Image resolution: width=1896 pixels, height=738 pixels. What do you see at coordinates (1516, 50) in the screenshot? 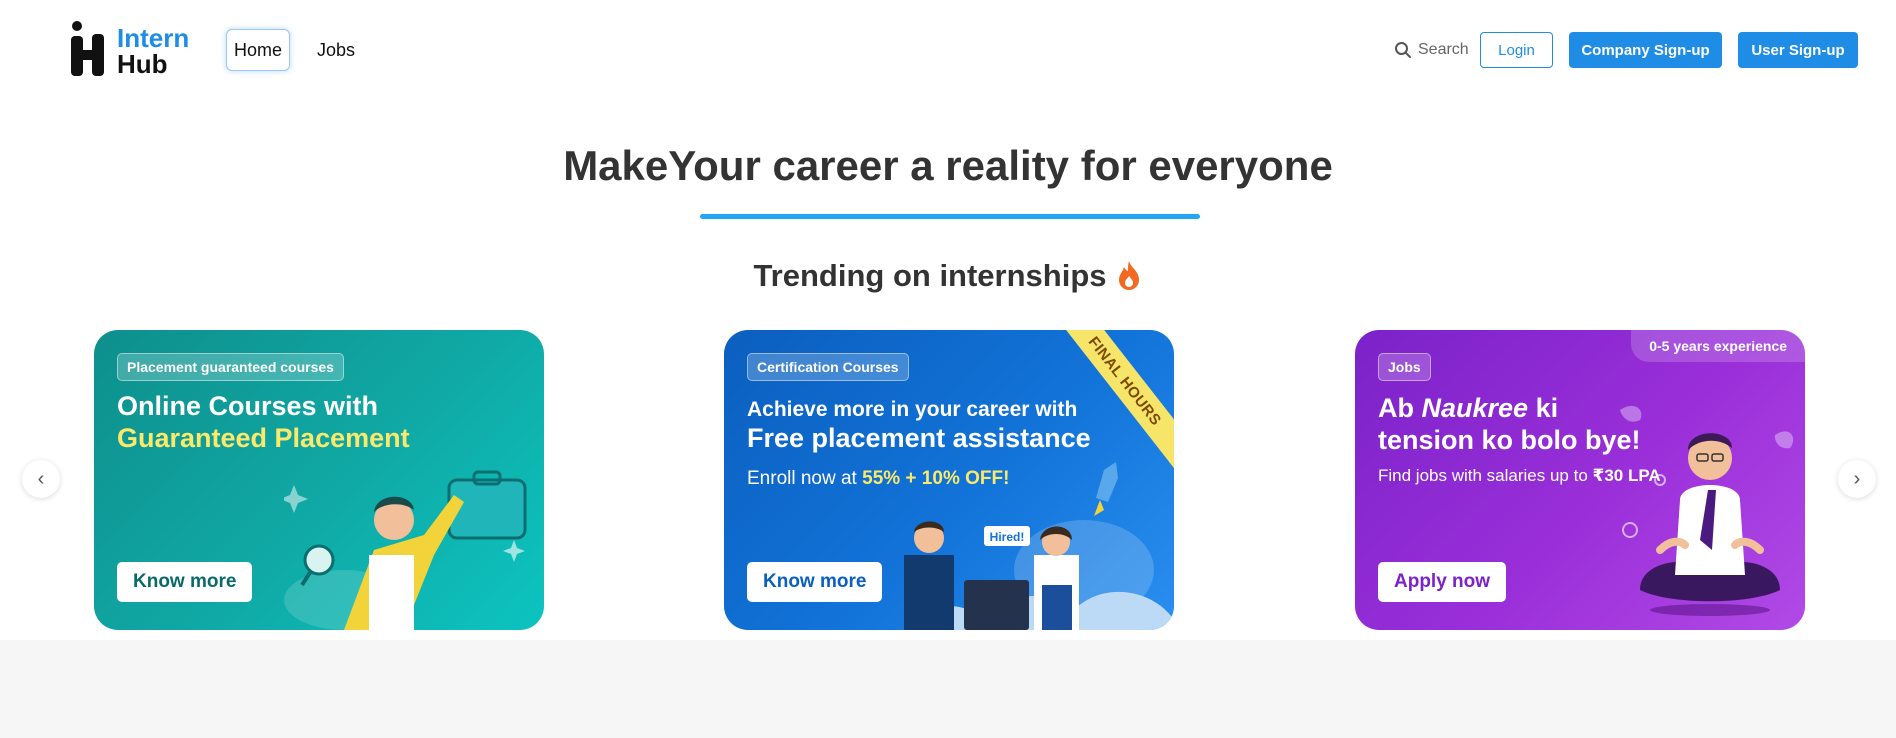
I see `login-button: Login` at bounding box center [1516, 50].